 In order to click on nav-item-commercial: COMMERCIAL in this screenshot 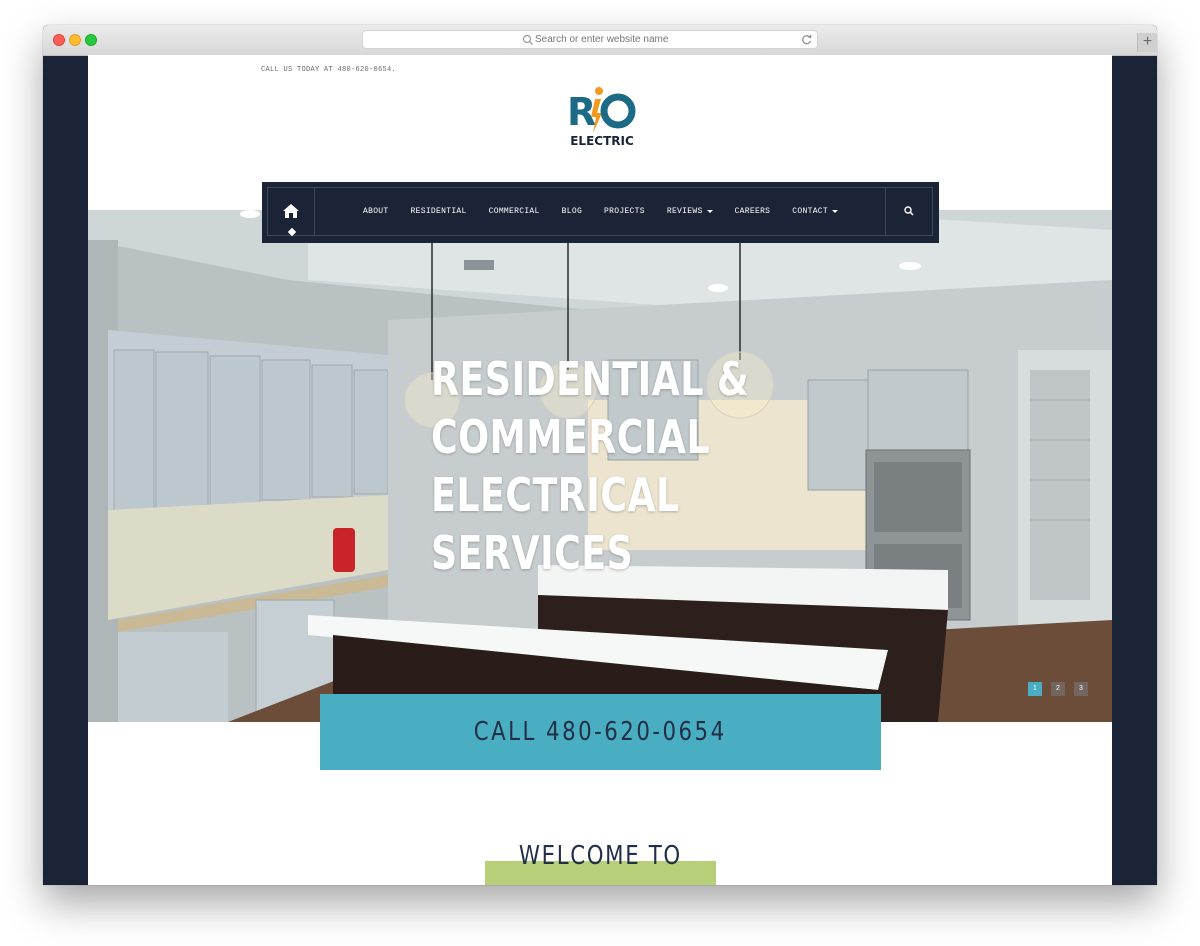, I will do `click(514, 211)`.